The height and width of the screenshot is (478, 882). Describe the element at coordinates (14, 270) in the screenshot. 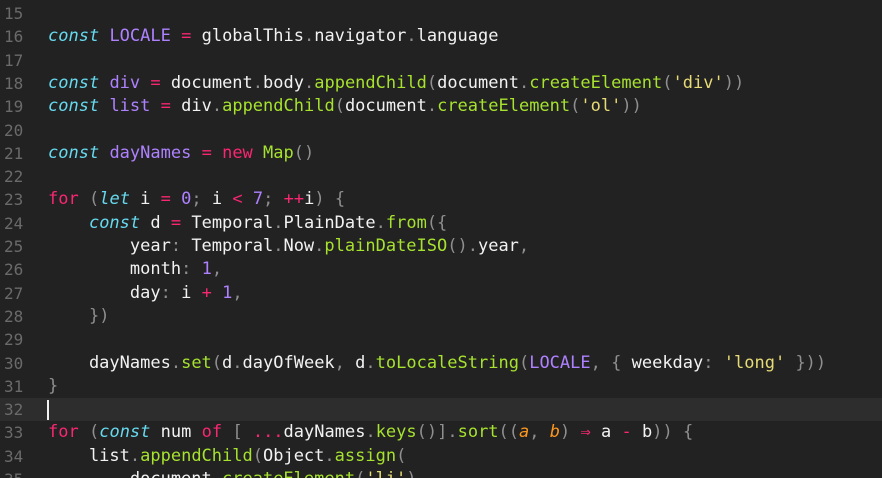

I see `line-number: 26` at that location.